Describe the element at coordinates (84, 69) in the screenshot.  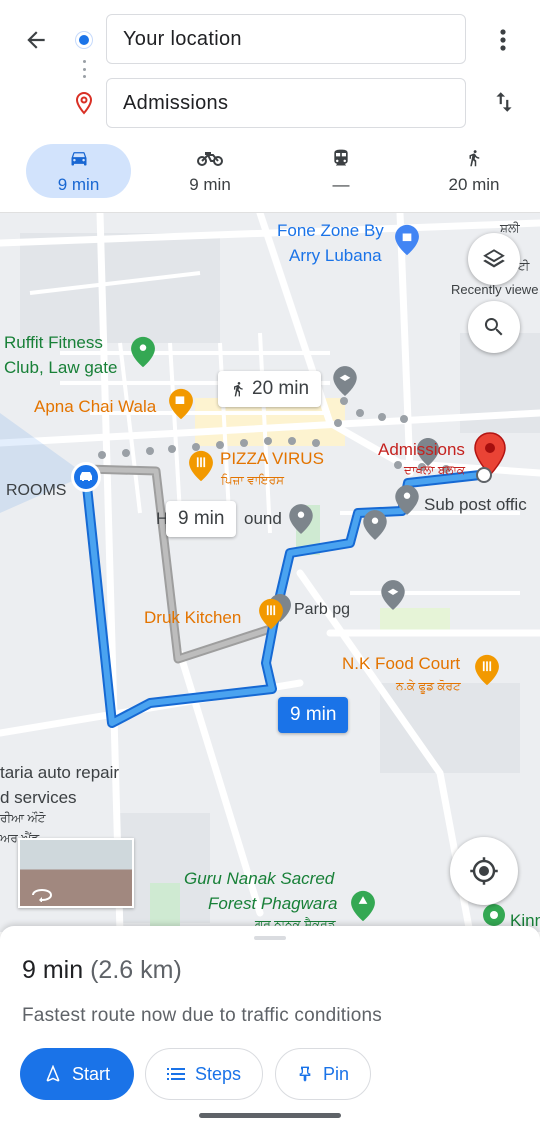
I see `route-dots-icon` at that location.